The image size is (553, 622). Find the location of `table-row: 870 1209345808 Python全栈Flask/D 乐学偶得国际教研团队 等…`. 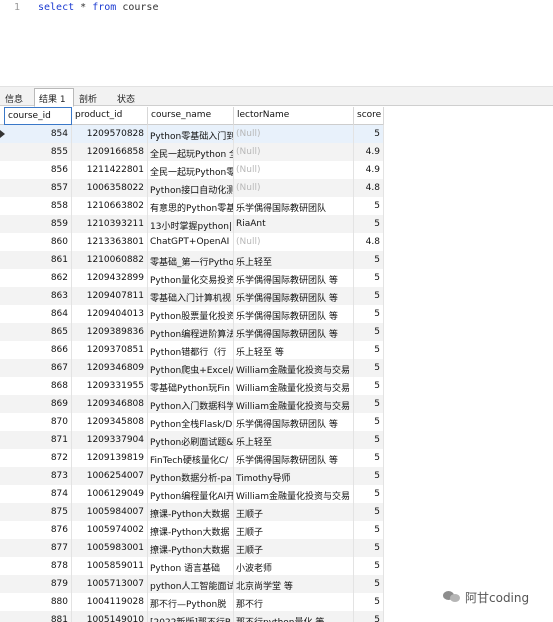

table-row: 870 1209345808 Python全栈Flask/D 乐学偶得国际教研团队 等… is located at coordinates (192, 422).